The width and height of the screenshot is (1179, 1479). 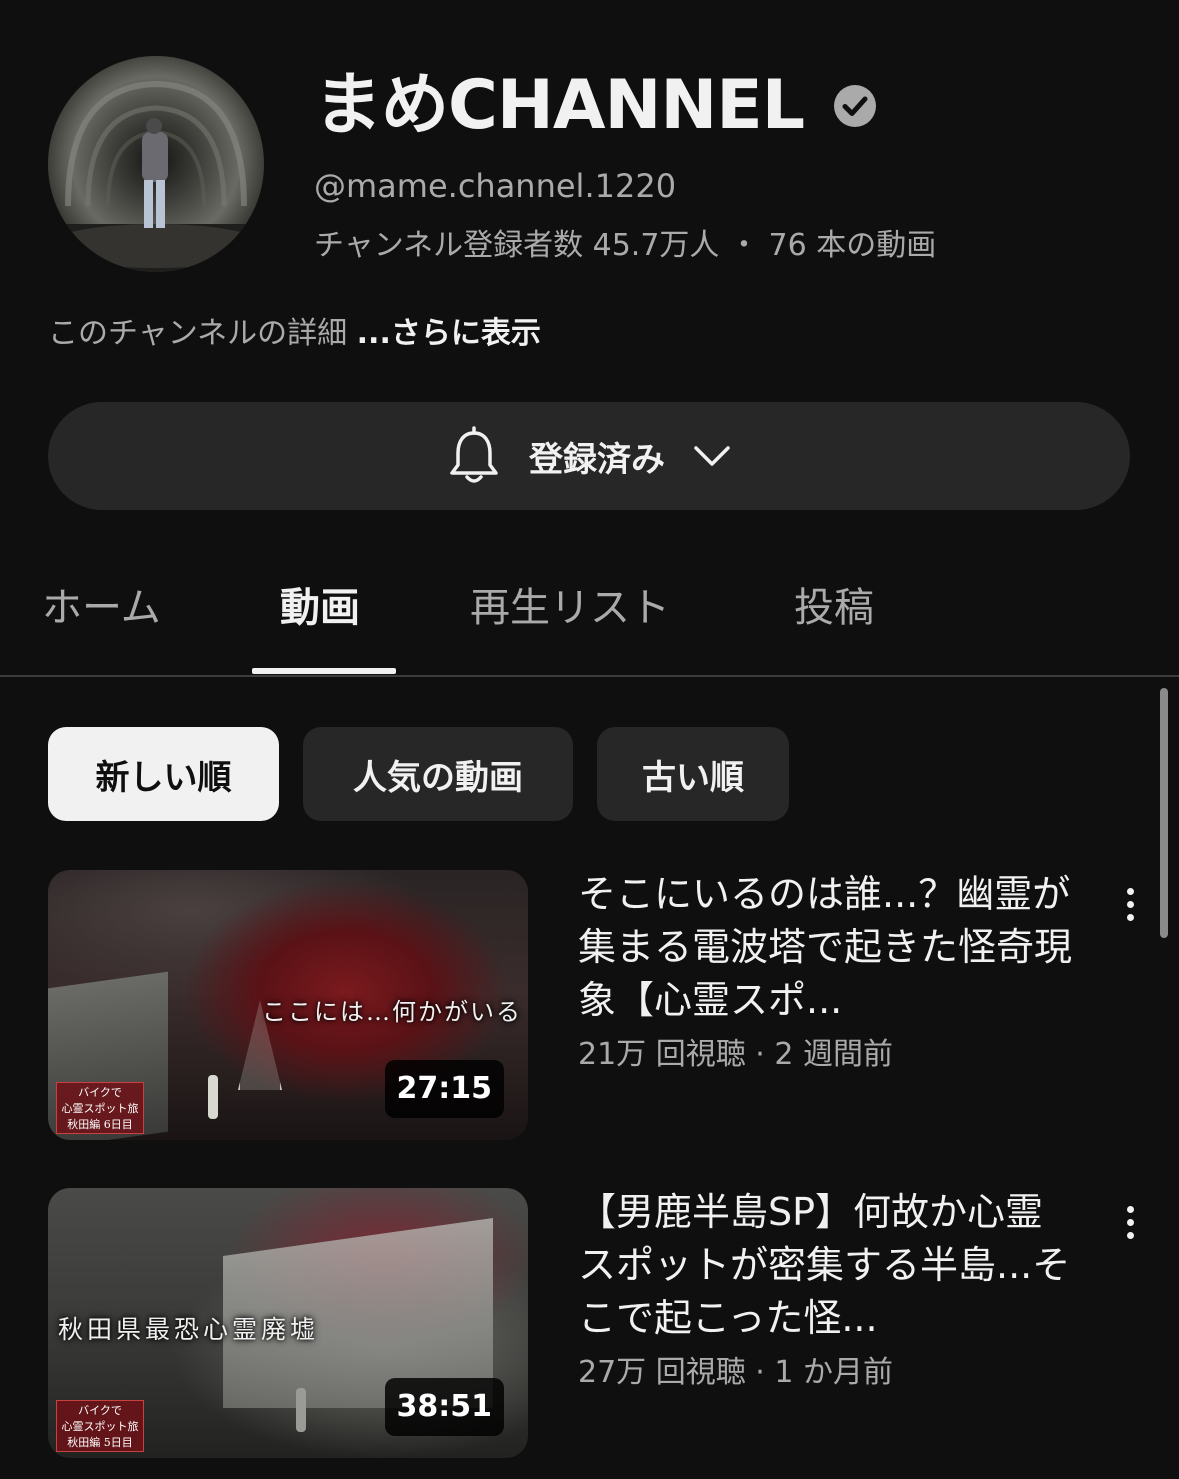 I want to click on thumbnail-overlay-text: 秋田県最恐心霊廃墟, so click(x=189, y=1329).